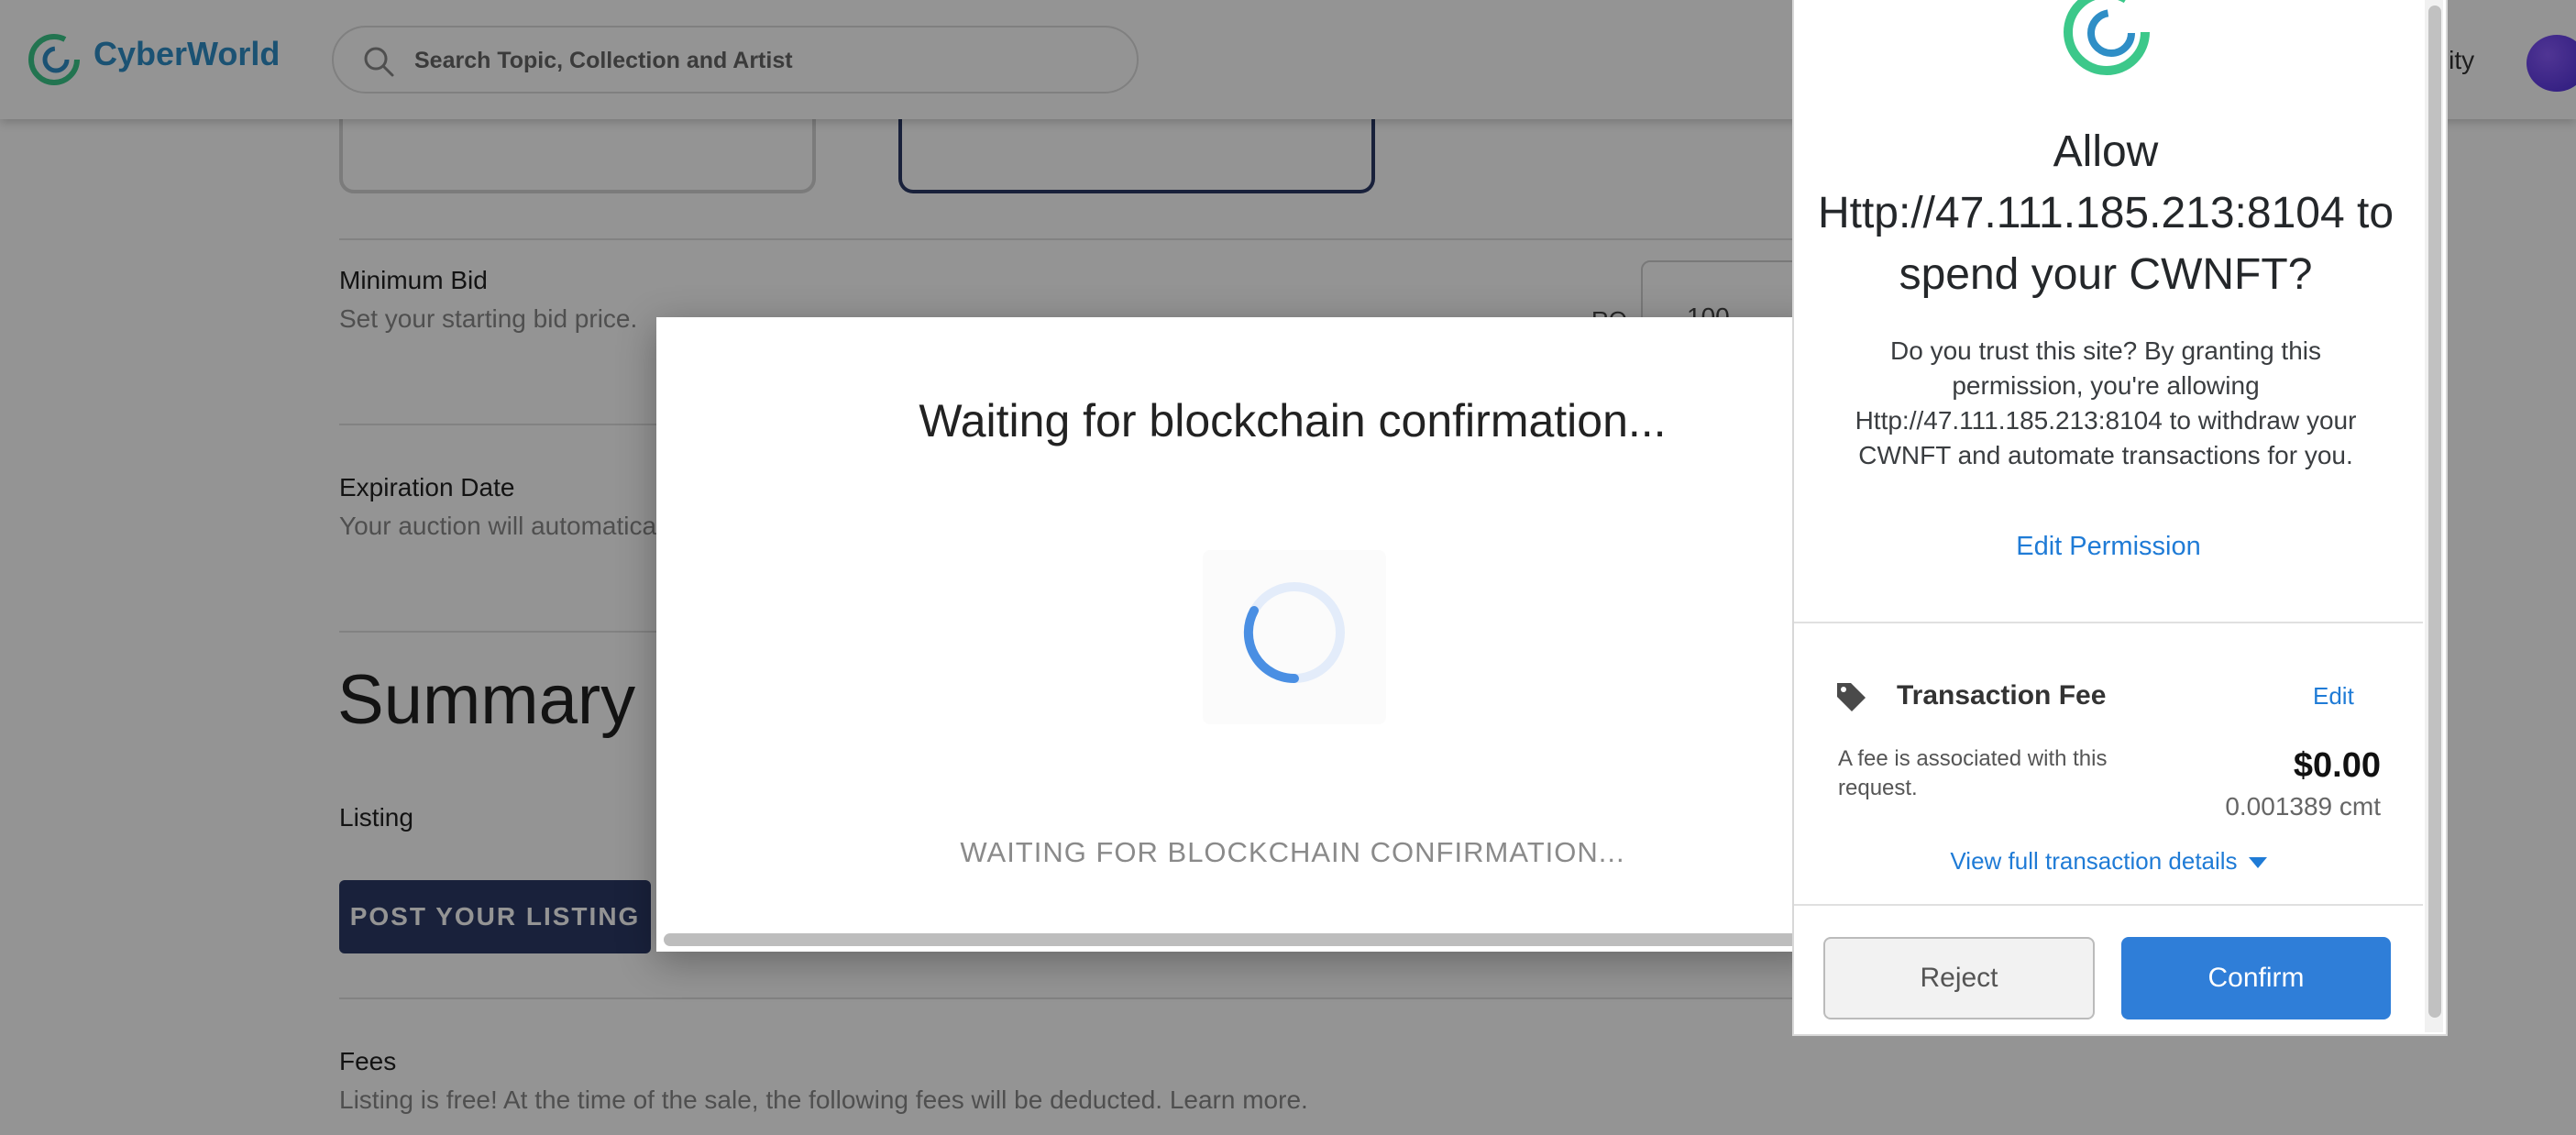  What do you see at coordinates (1959, 978) in the screenshot?
I see `reject-button: Reject` at bounding box center [1959, 978].